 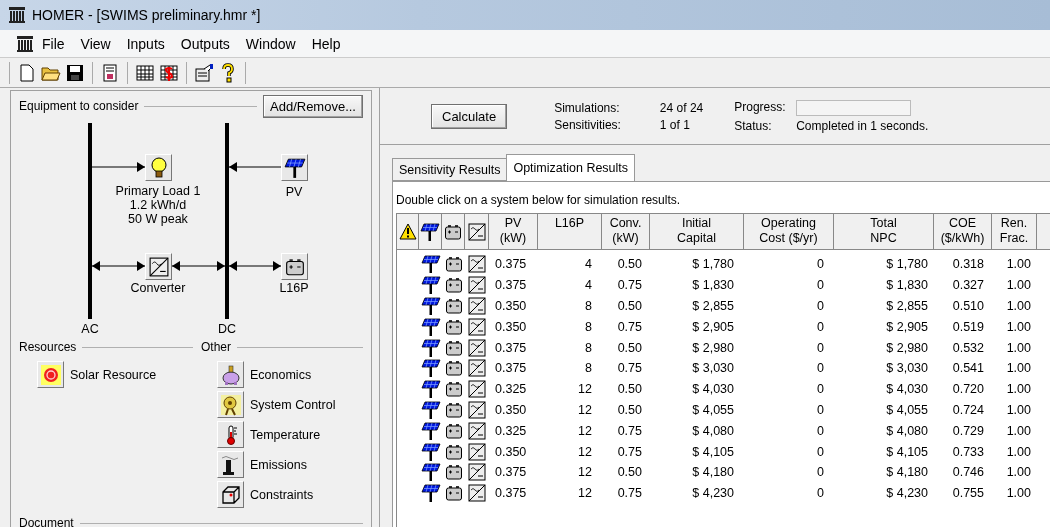 What do you see at coordinates (588, 124) in the screenshot?
I see `stat-label: Sensitivities:` at bounding box center [588, 124].